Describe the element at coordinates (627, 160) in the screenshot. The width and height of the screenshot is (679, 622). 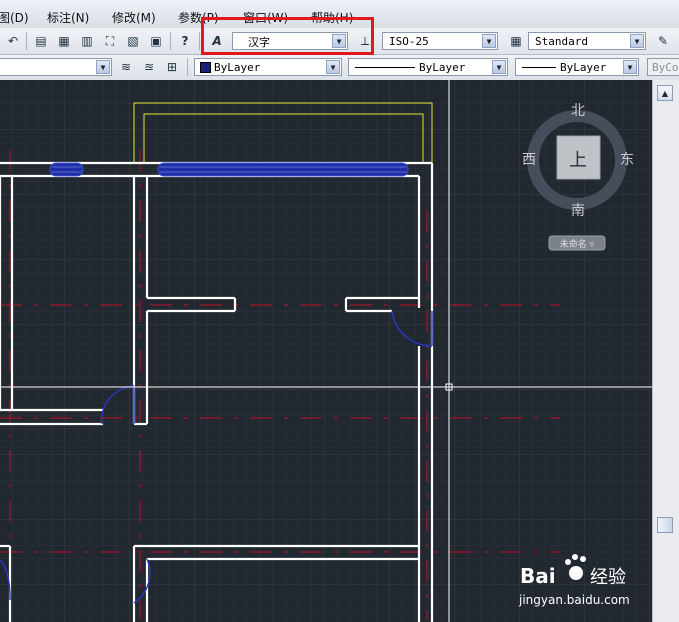
I see `compass-east: 东` at that location.